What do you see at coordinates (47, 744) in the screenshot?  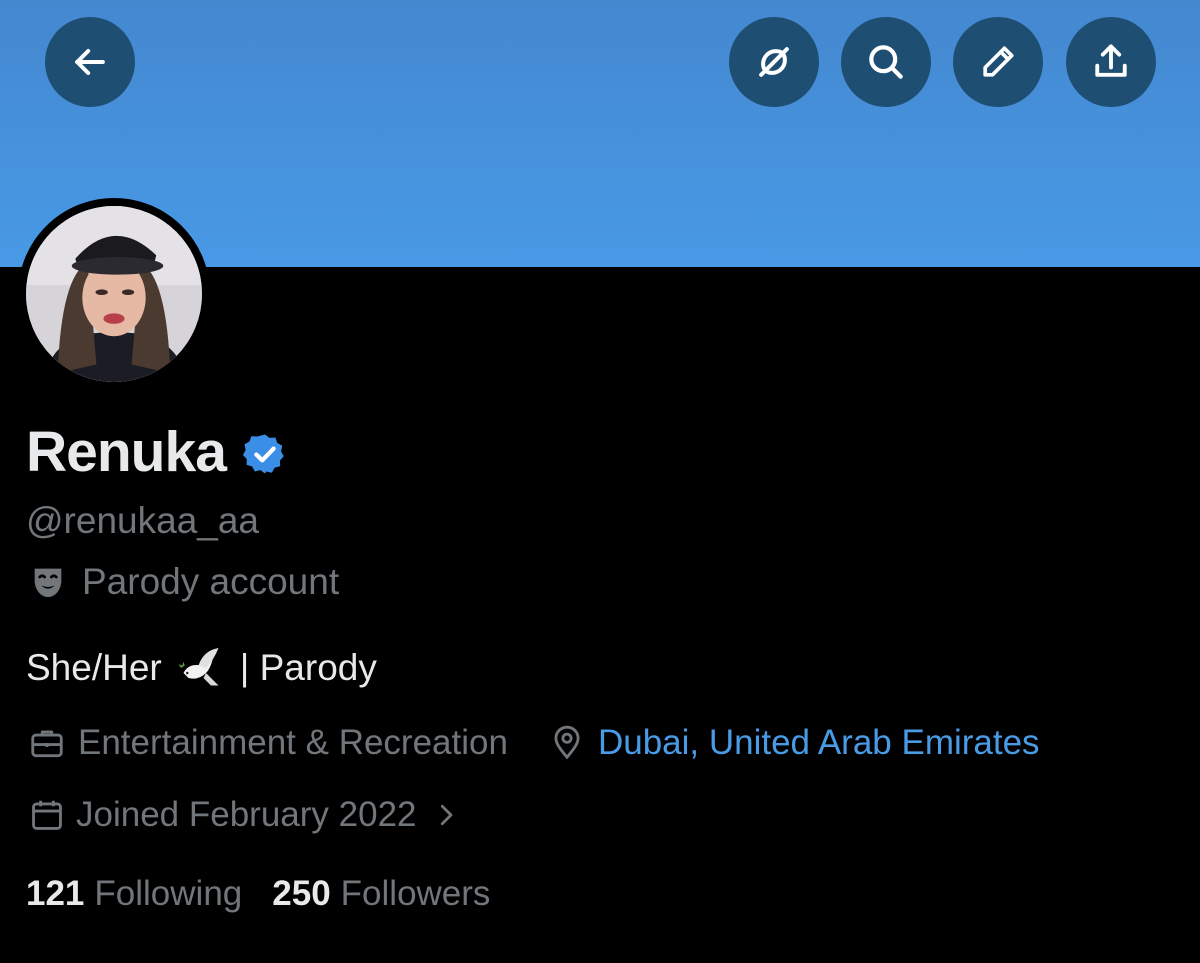 I see `briefcase-icon` at bounding box center [47, 744].